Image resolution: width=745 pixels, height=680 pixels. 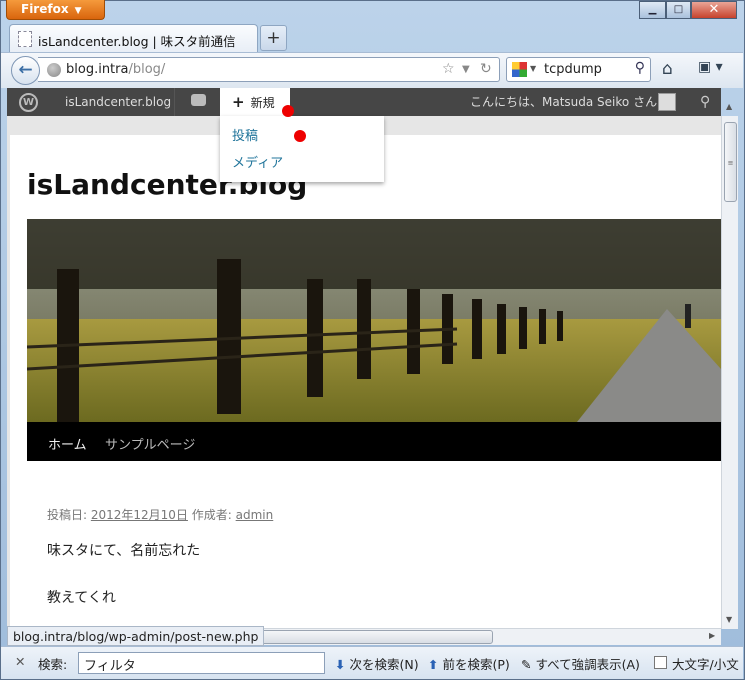 I want to click on google-icon, so click(x=519, y=69).